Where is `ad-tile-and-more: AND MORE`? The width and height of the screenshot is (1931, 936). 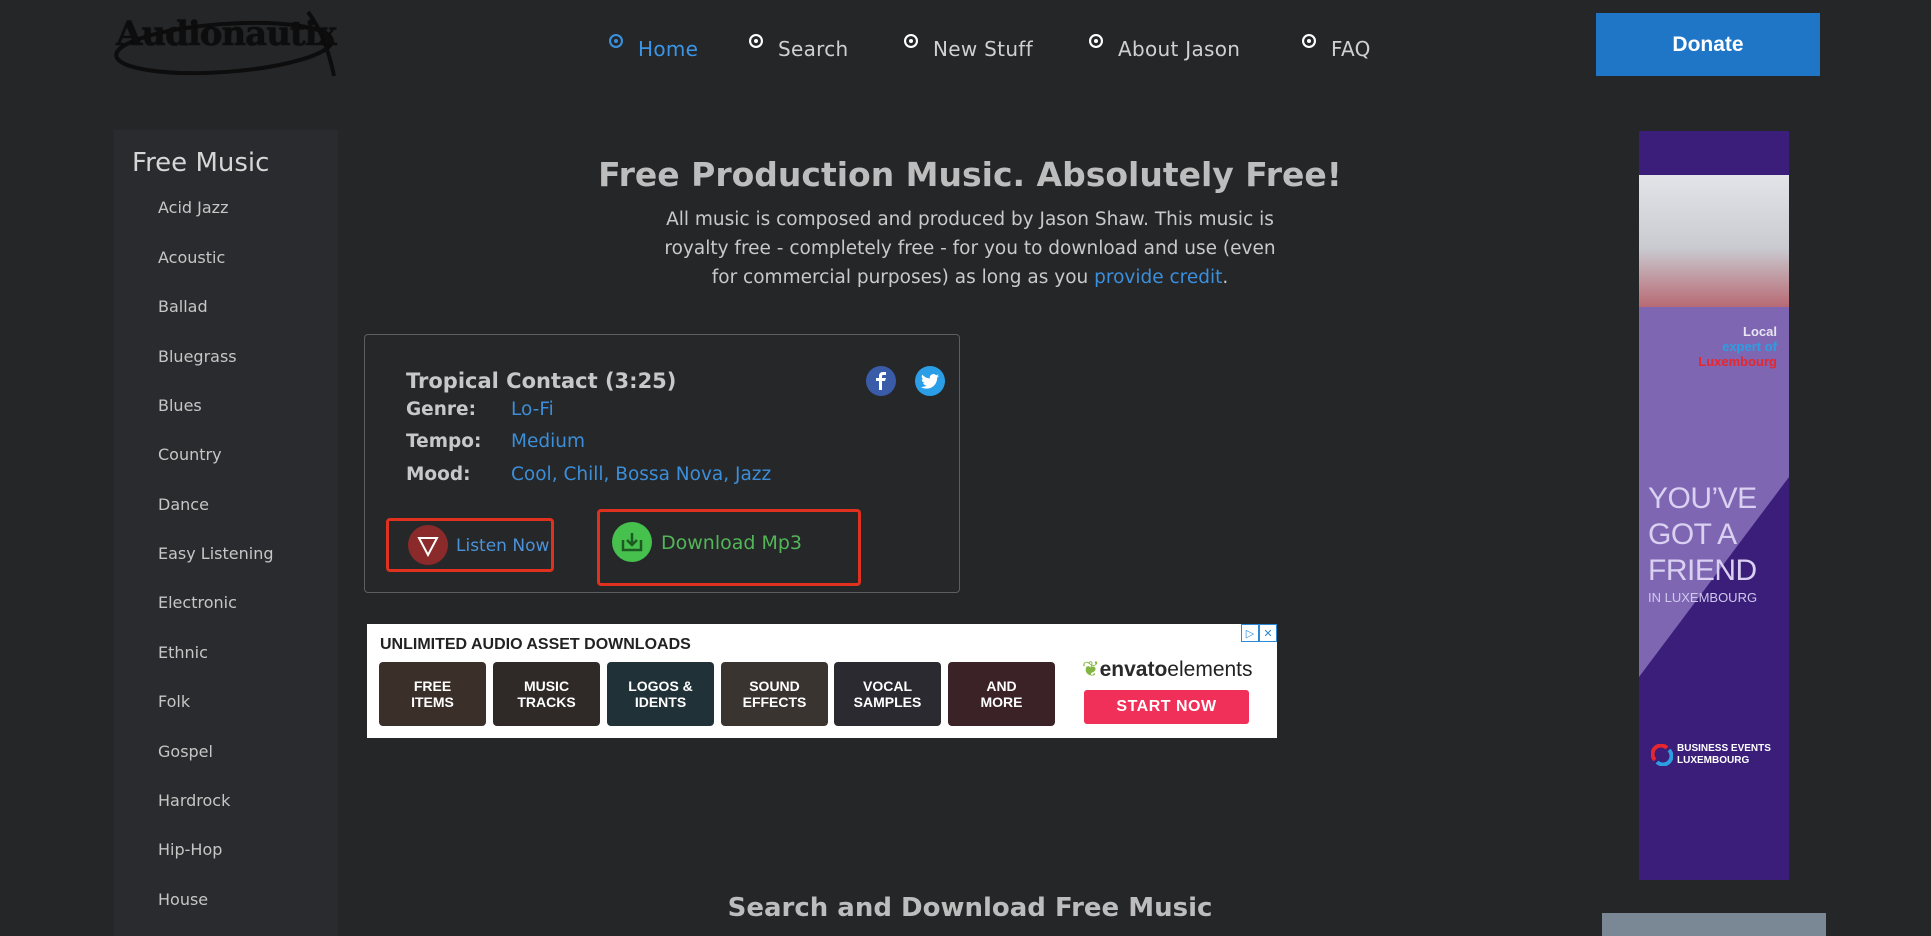
ad-tile-and-more: AND MORE is located at coordinates (1001, 694).